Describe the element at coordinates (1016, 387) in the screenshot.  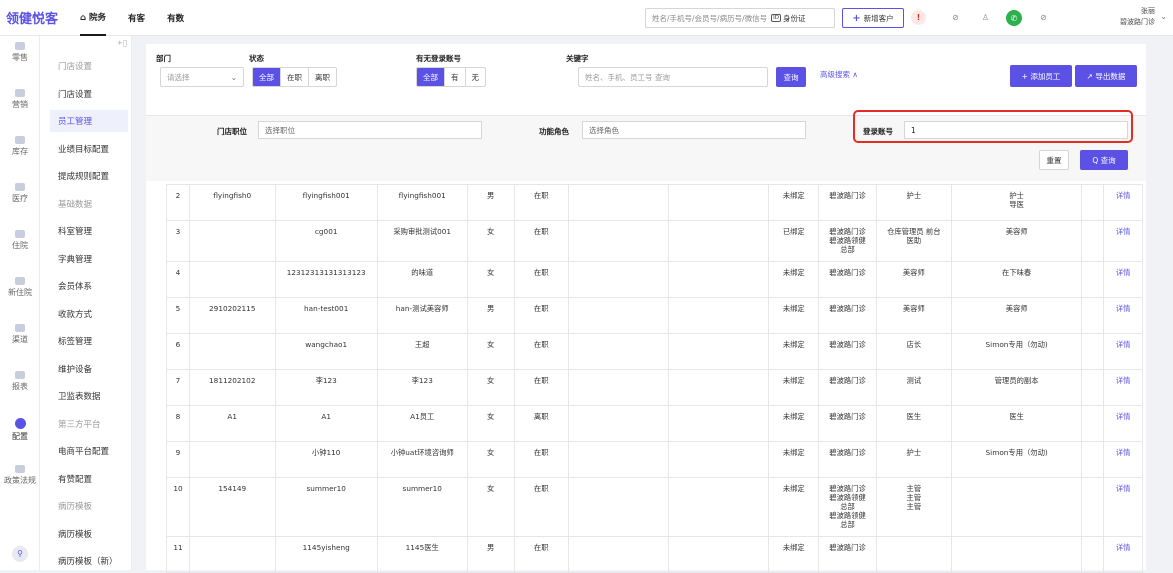
I see `role-list: 管理员的副本` at that location.